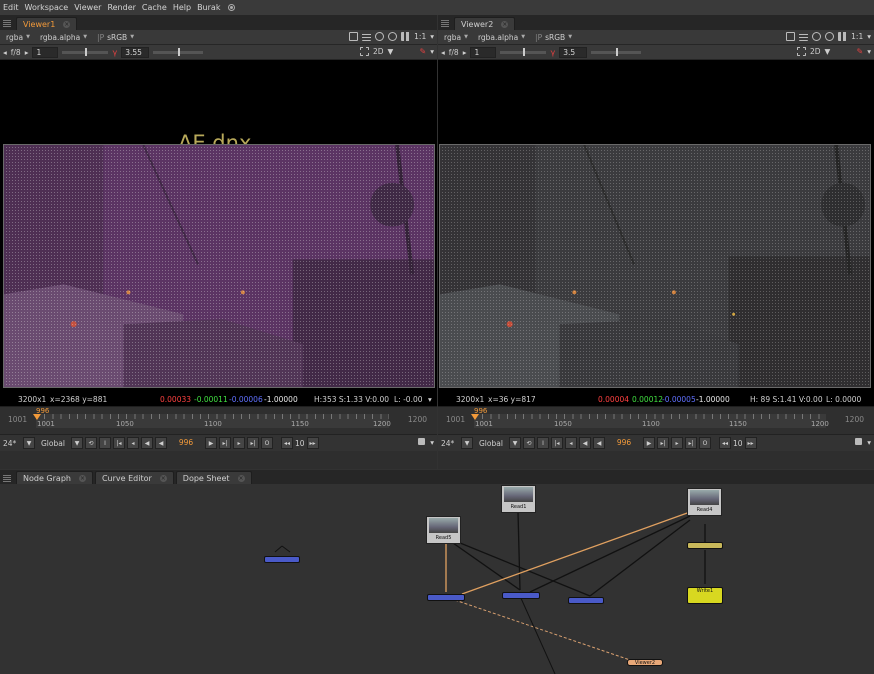 This screenshot has height=674, width=874. What do you see at coordinates (705, 595) in the screenshot?
I see `write1-node: Write1` at bounding box center [705, 595].